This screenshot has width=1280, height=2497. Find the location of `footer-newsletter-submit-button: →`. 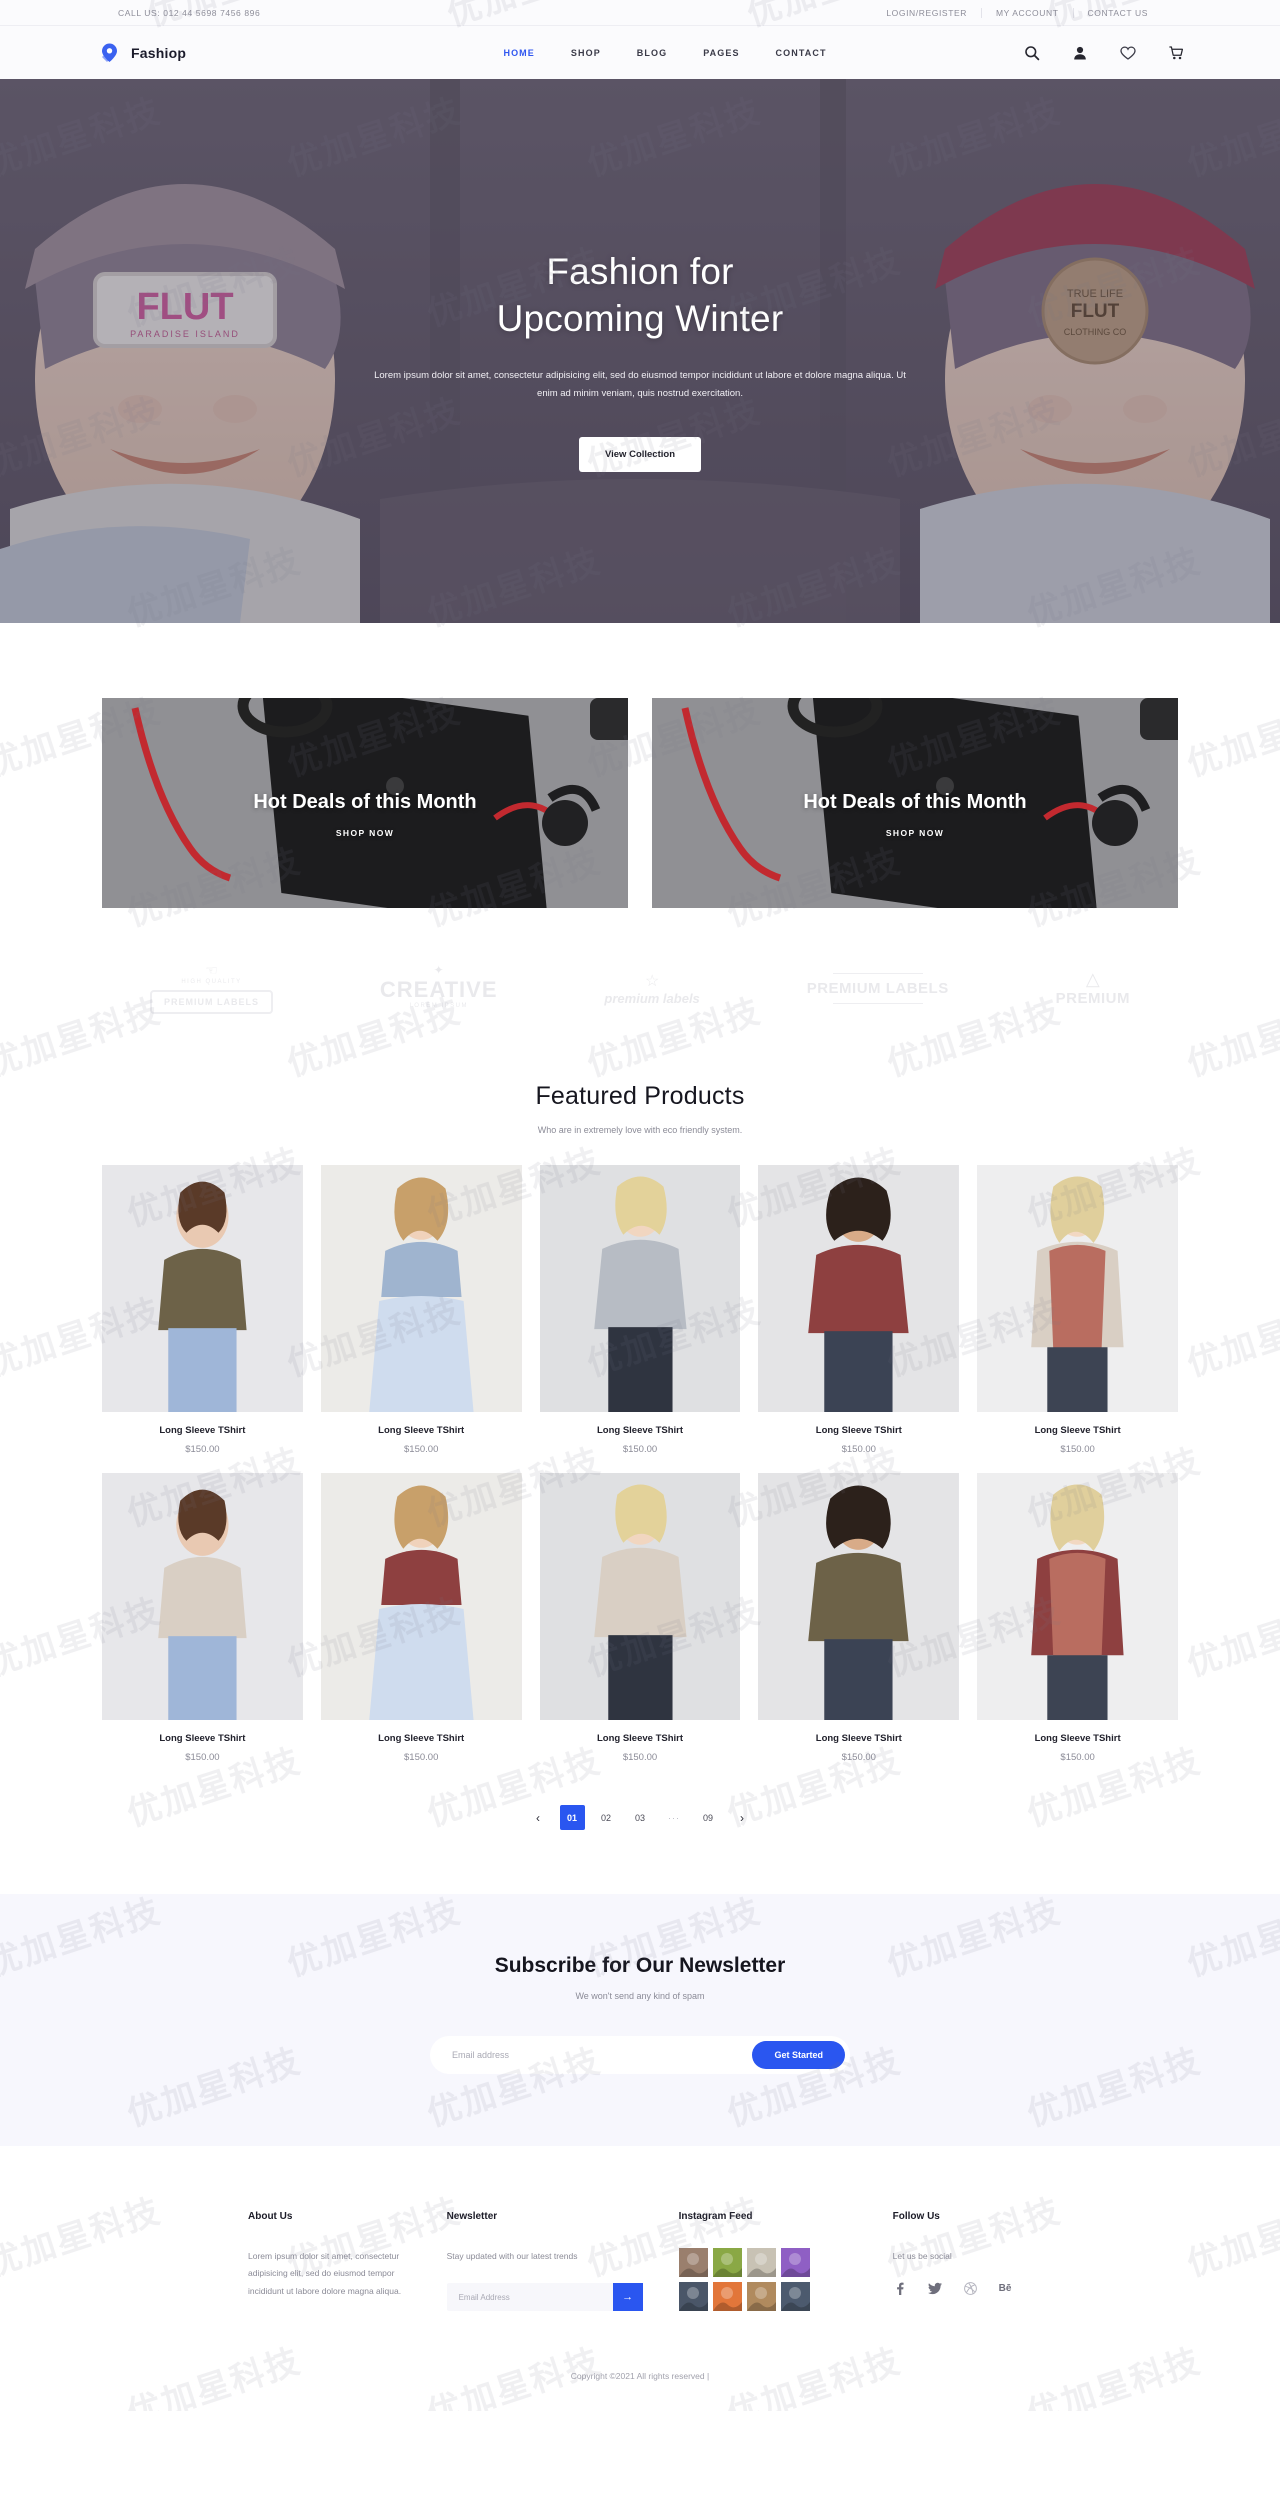

footer-newsletter-submit-button: → is located at coordinates (627, 2297).